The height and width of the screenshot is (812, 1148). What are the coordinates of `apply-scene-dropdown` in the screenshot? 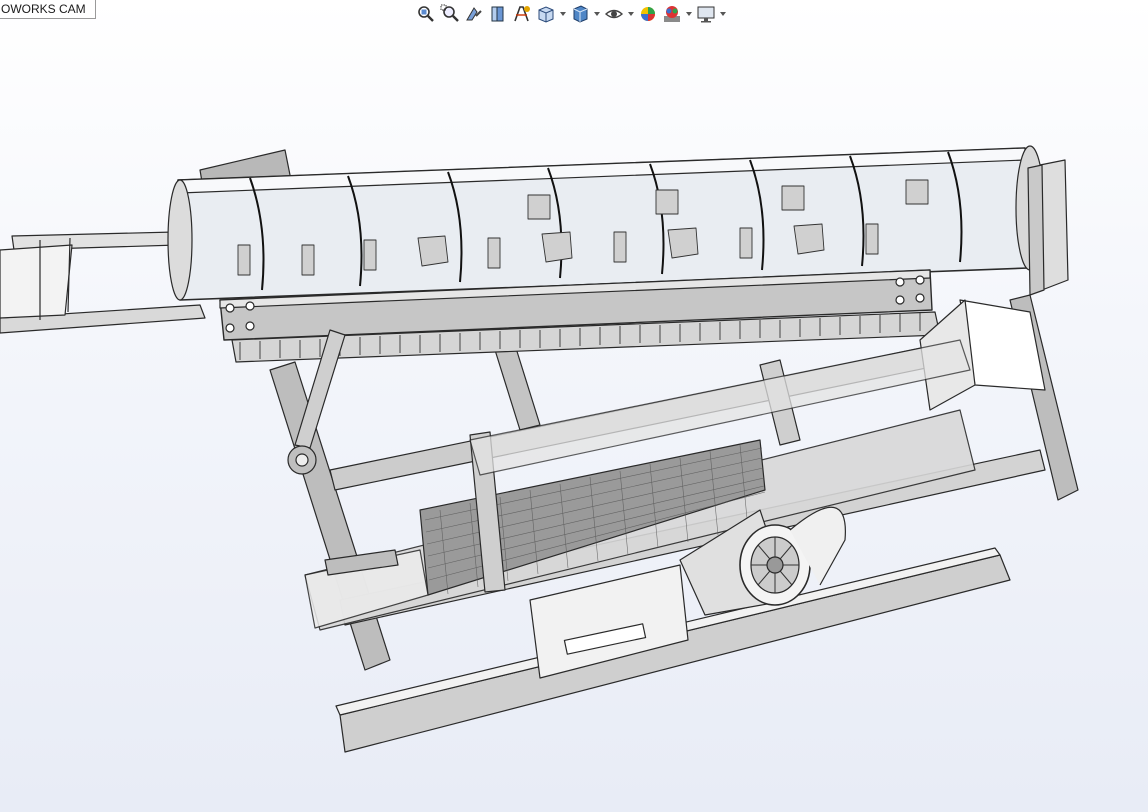 It's located at (689, 14).